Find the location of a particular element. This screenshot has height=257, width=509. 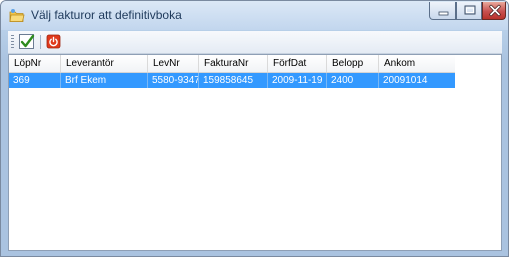

cell-ankom: 20091014 is located at coordinates (405, 80).